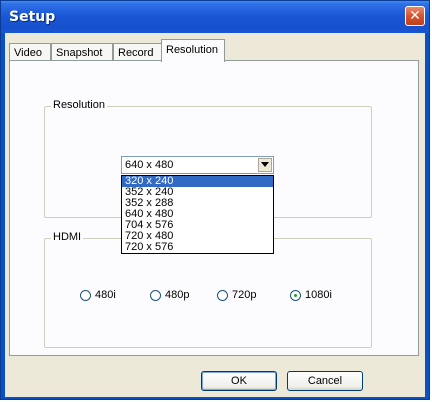 This screenshot has width=432, height=402. What do you see at coordinates (318, 295) in the screenshot?
I see `radio-1080i-label: 1080i` at bounding box center [318, 295].